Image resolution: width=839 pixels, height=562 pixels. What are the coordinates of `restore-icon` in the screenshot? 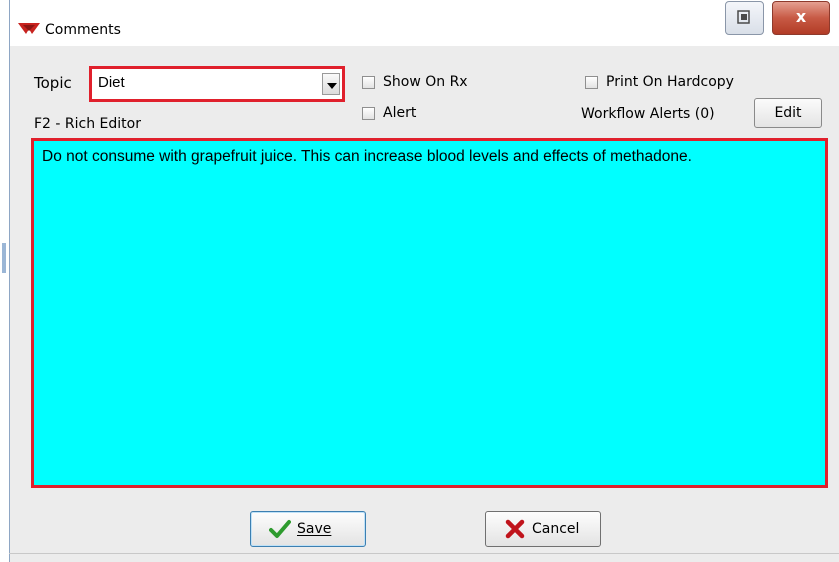 It's located at (743, 17).